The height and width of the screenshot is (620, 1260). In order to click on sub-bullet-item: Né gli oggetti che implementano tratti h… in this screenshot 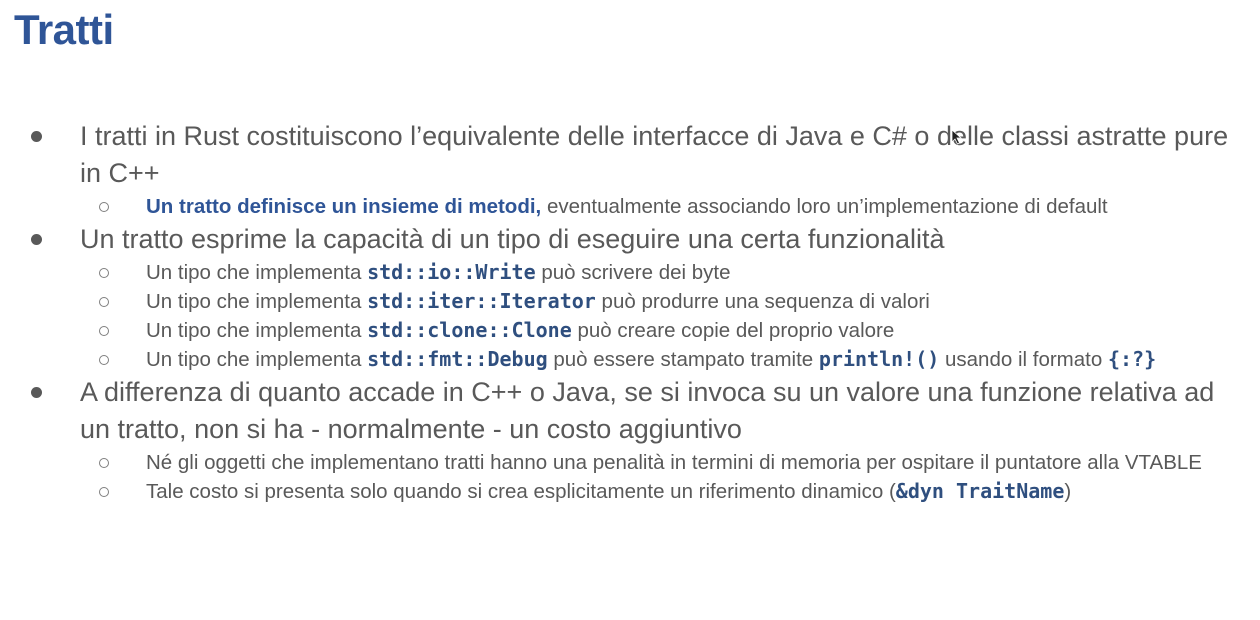, I will do `click(660, 462)`.